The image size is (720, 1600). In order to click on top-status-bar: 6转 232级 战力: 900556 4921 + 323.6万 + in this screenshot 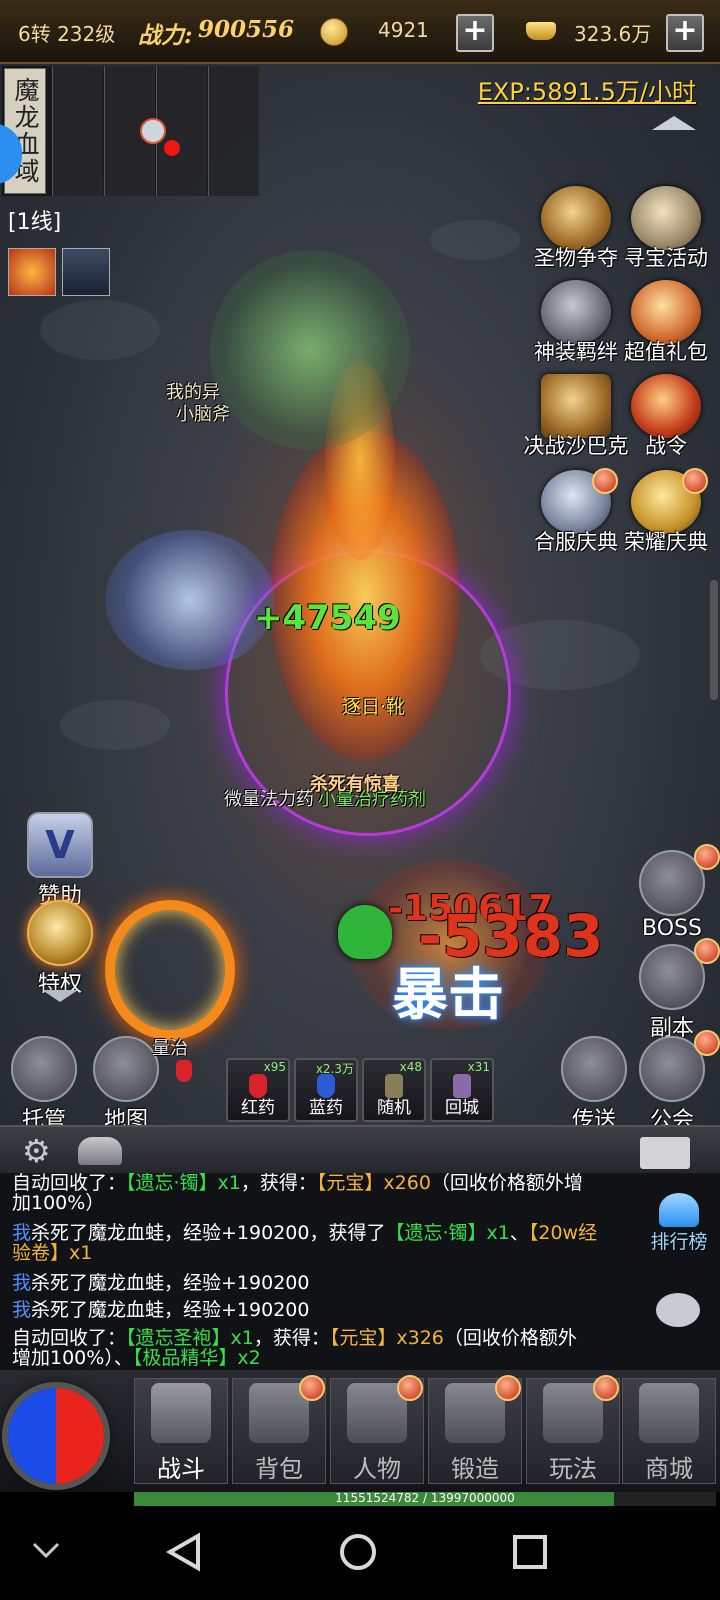, I will do `click(360, 32)`.